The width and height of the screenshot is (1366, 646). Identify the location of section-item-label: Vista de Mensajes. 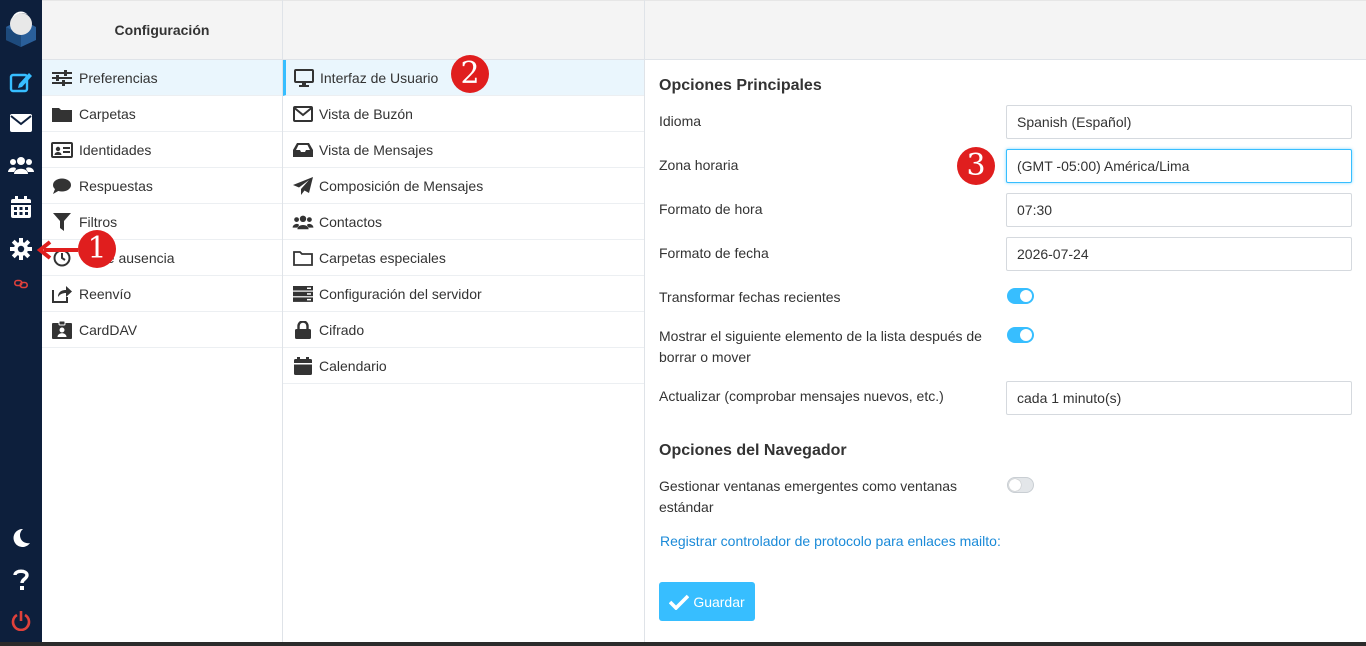
(376, 149).